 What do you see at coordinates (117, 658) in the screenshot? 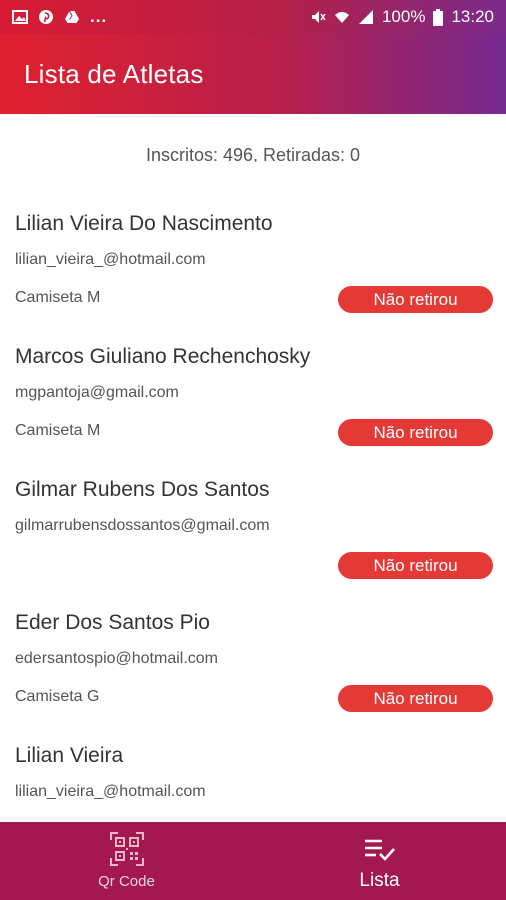
I see `athlete-email: edersantospio@hotmail.com` at bounding box center [117, 658].